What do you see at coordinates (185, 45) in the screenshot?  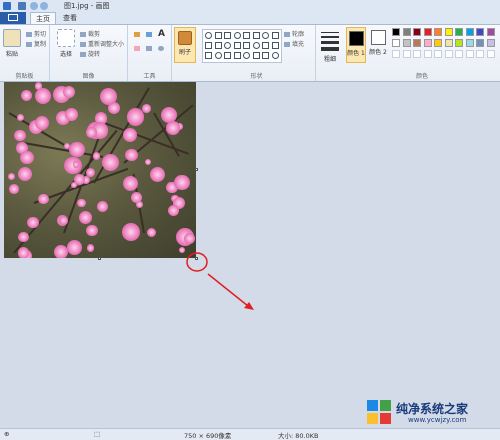 I see `brushes-button: 刷子` at bounding box center [185, 45].